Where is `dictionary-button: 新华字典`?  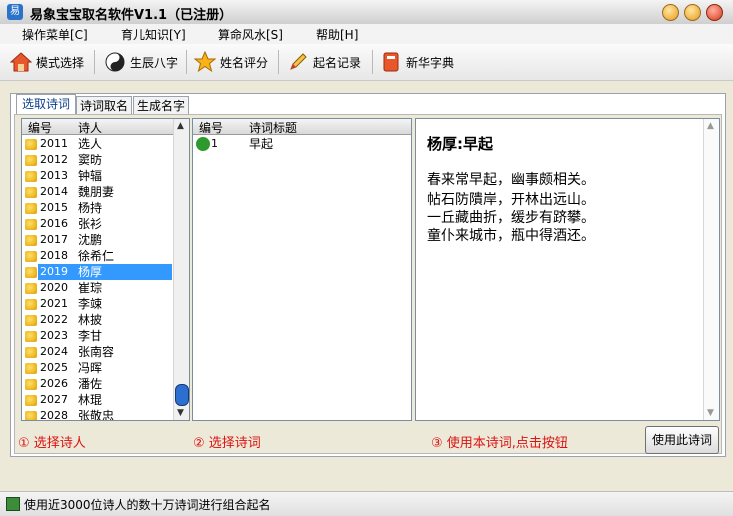 dictionary-button: 新华字典 is located at coordinates (417, 62).